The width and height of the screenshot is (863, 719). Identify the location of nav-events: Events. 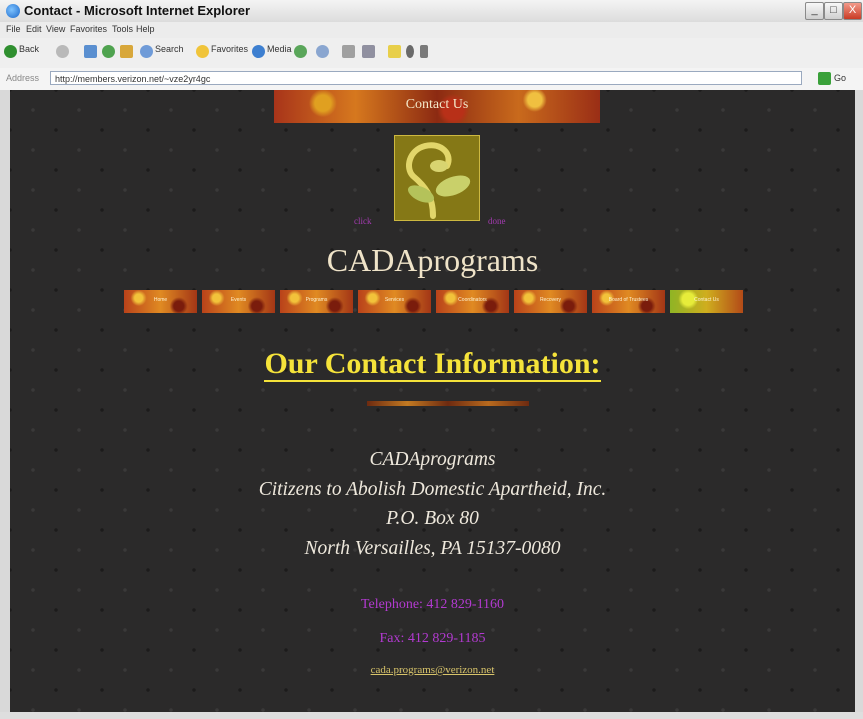
(238, 301).